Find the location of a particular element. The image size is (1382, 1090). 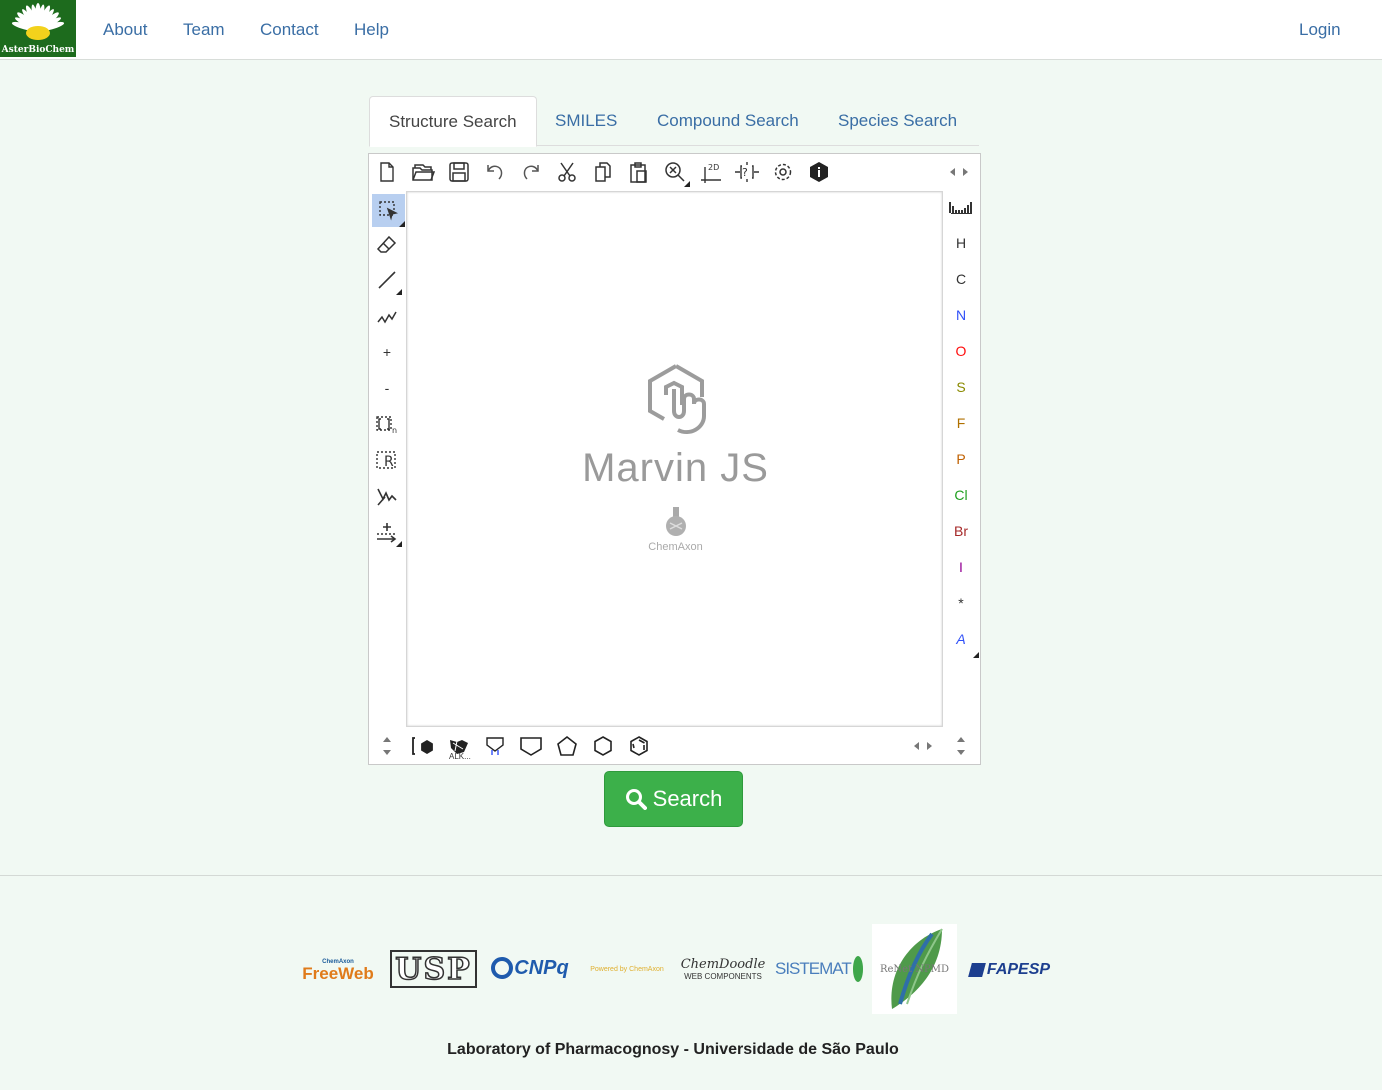

nav-about: About is located at coordinates (125, 30).